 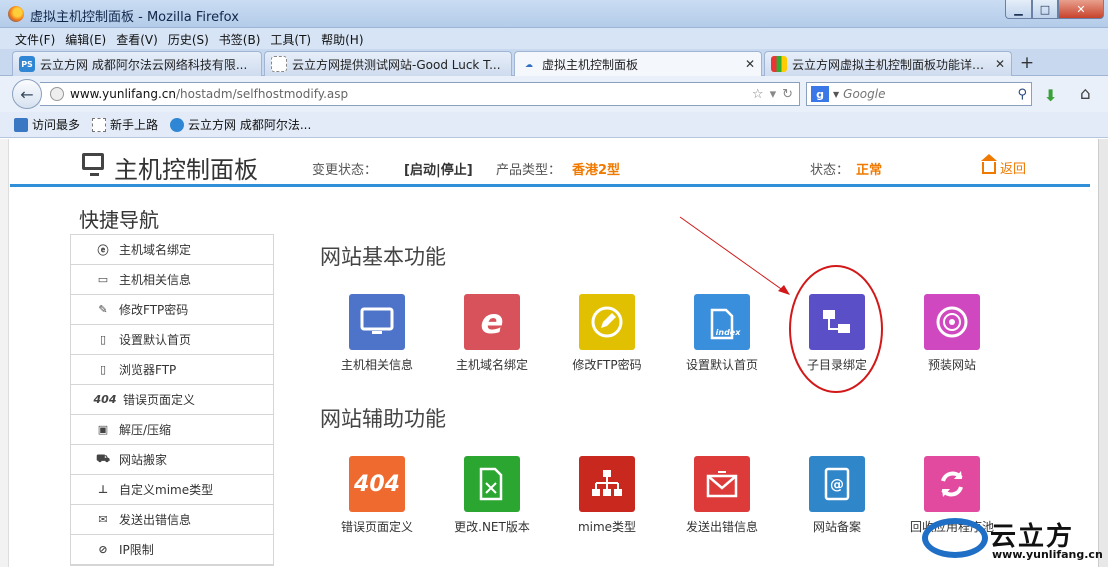 I want to click on close-window-button: ✕, so click(x=1081, y=9).